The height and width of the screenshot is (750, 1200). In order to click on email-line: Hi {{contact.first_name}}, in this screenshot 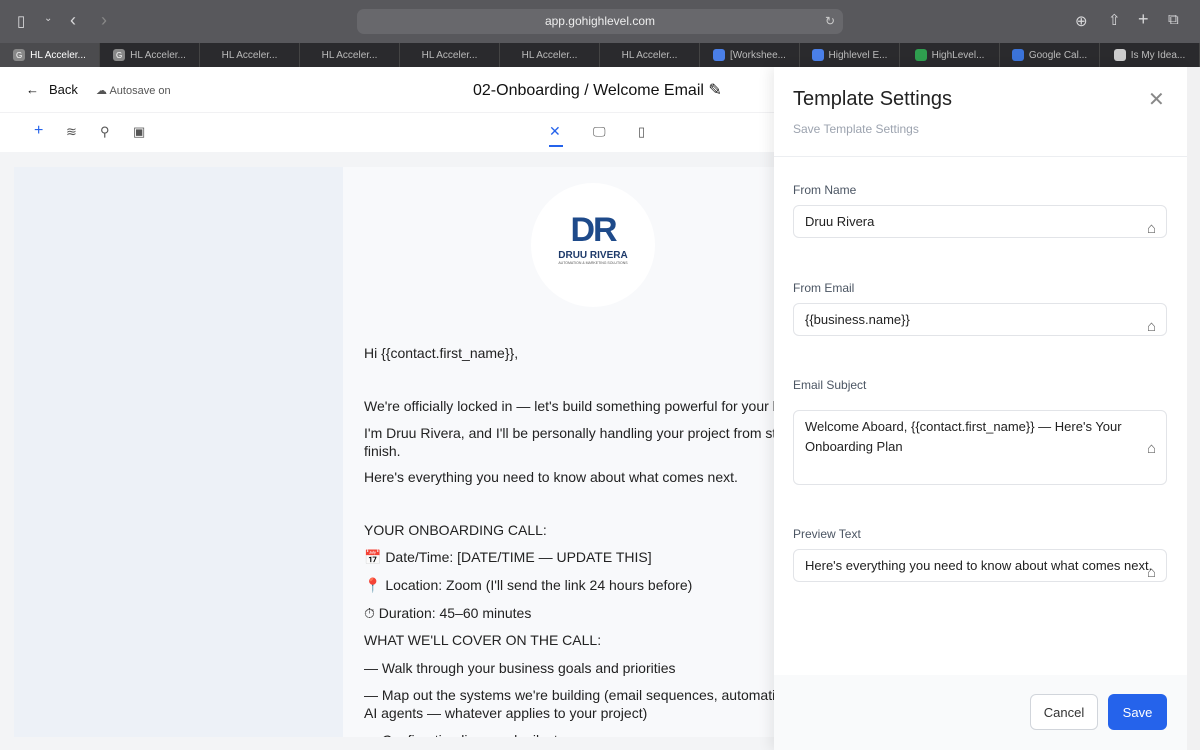, I will do `click(569, 353)`.